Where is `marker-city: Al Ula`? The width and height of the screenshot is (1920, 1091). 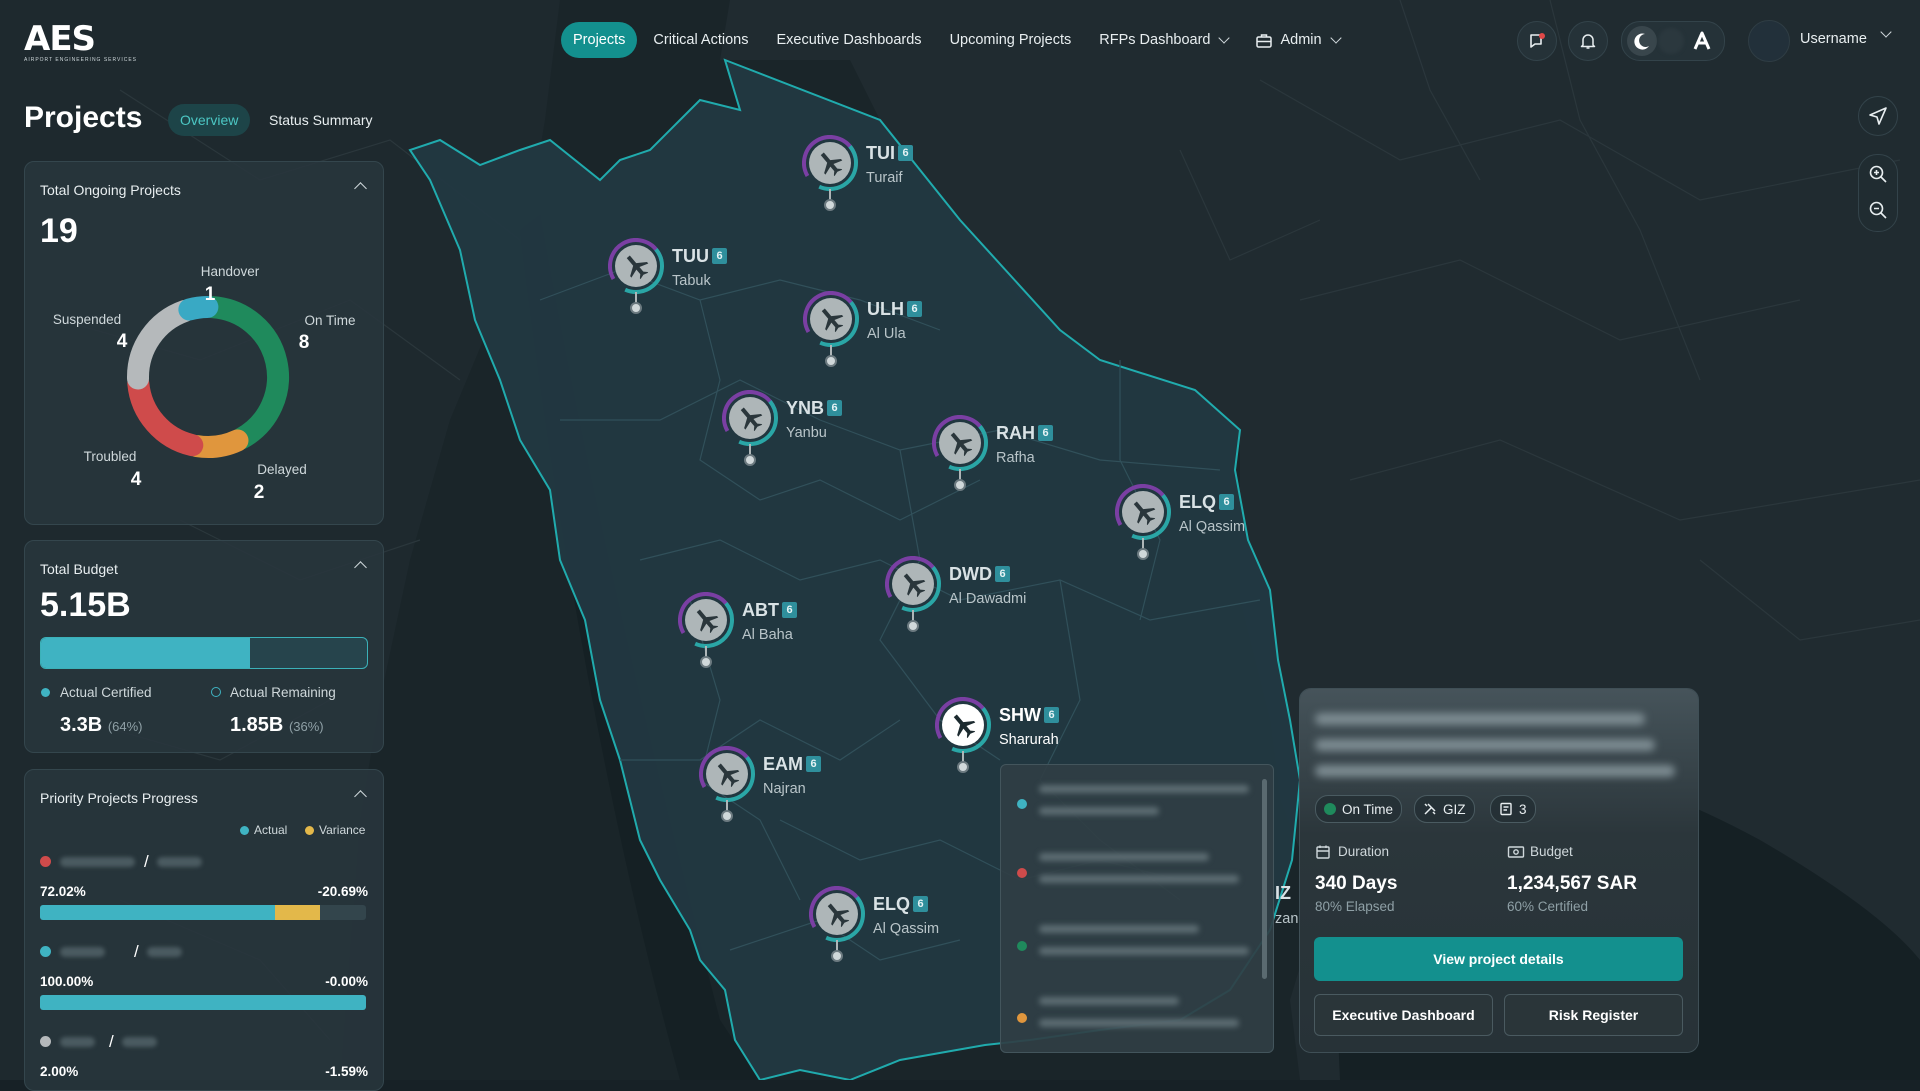
marker-city: Al Ula is located at coordinates (886, 334).